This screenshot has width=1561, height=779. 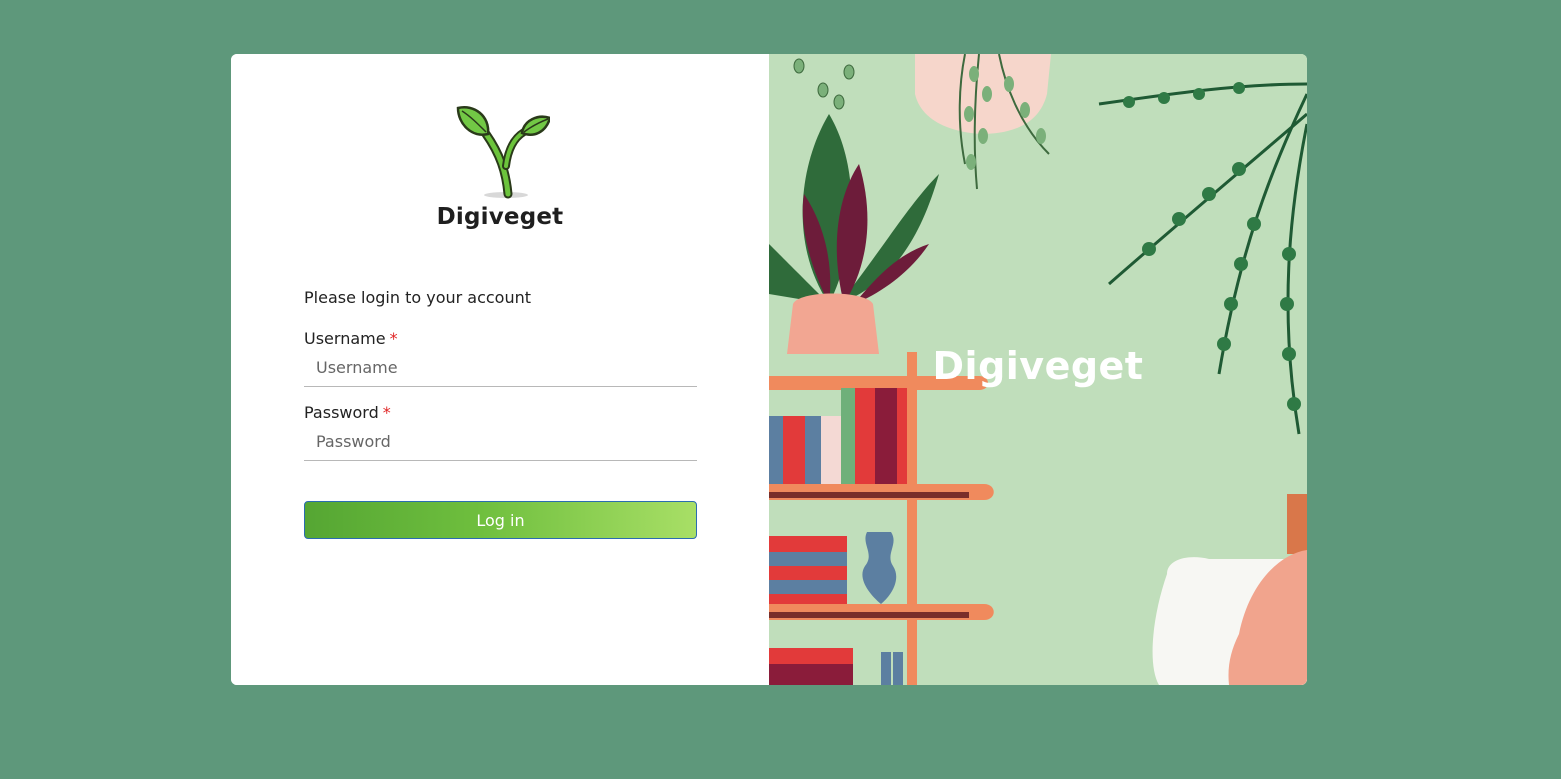 What do you see at coordinates (418, 297) in the screenshot?
I see `login-subtitle: Please login to your account` at bounding box center [418, 297].